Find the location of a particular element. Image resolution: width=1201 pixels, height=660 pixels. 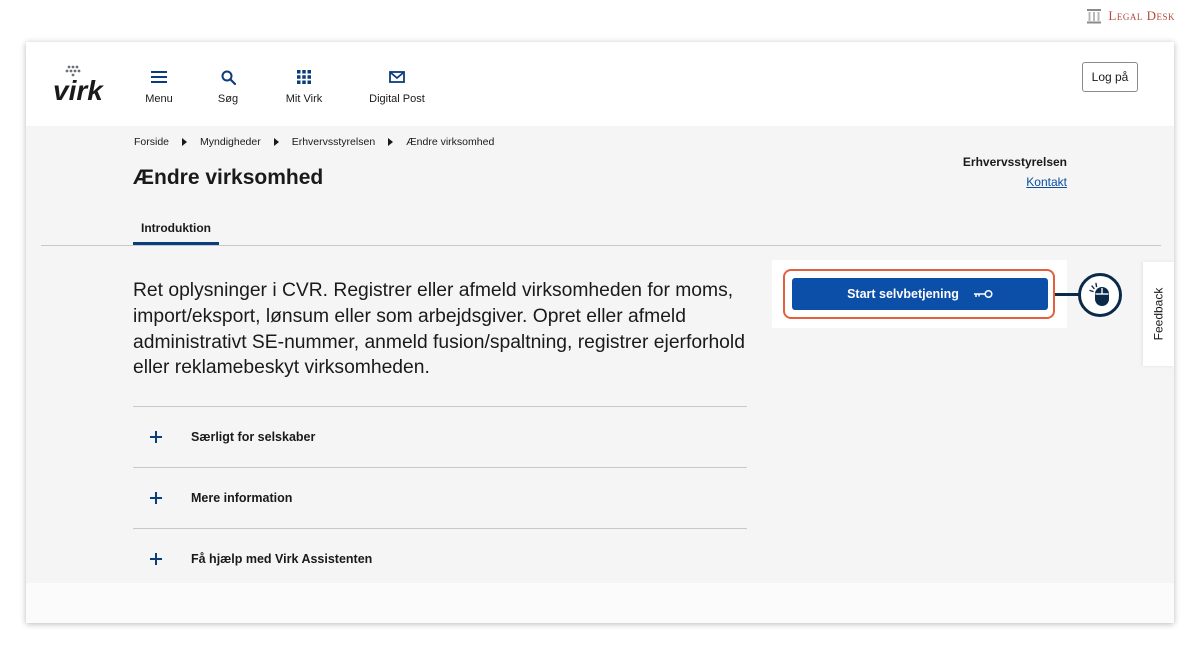

logo-text: virk is located at coordinates (78, 89).